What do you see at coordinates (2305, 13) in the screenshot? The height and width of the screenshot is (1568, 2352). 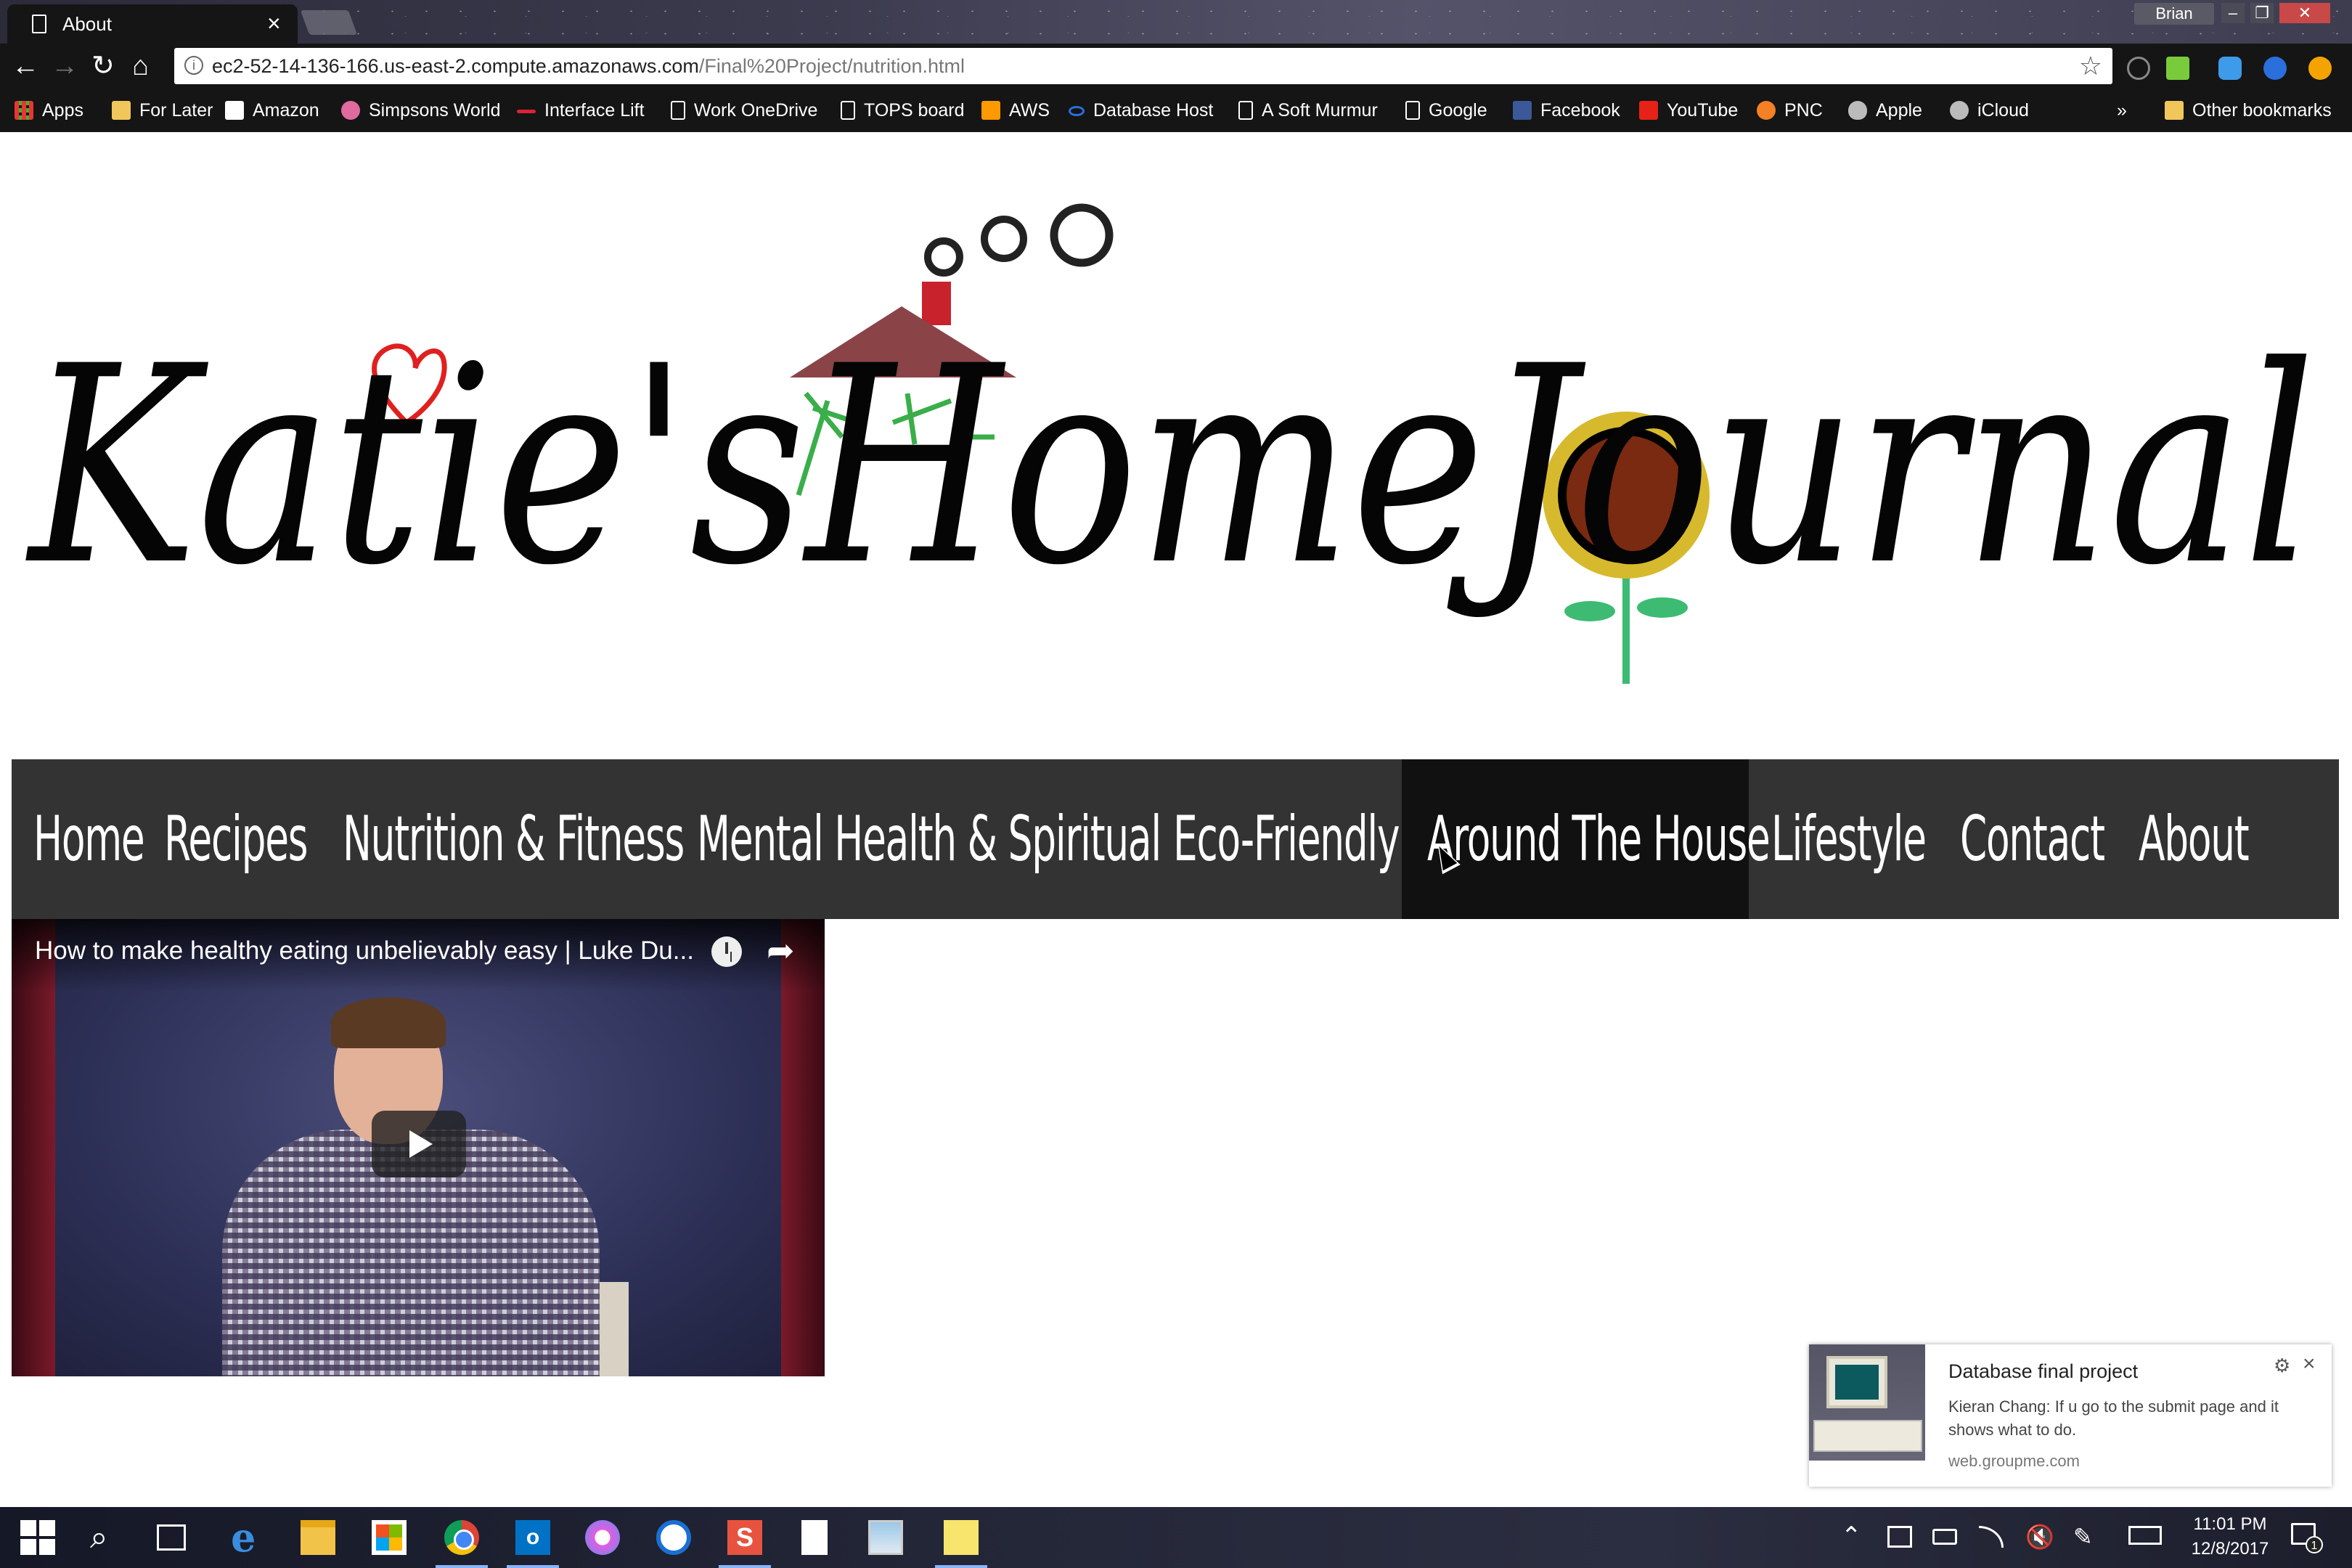 I see `close-window-button: ✕` at bounding box center [2305, 13].